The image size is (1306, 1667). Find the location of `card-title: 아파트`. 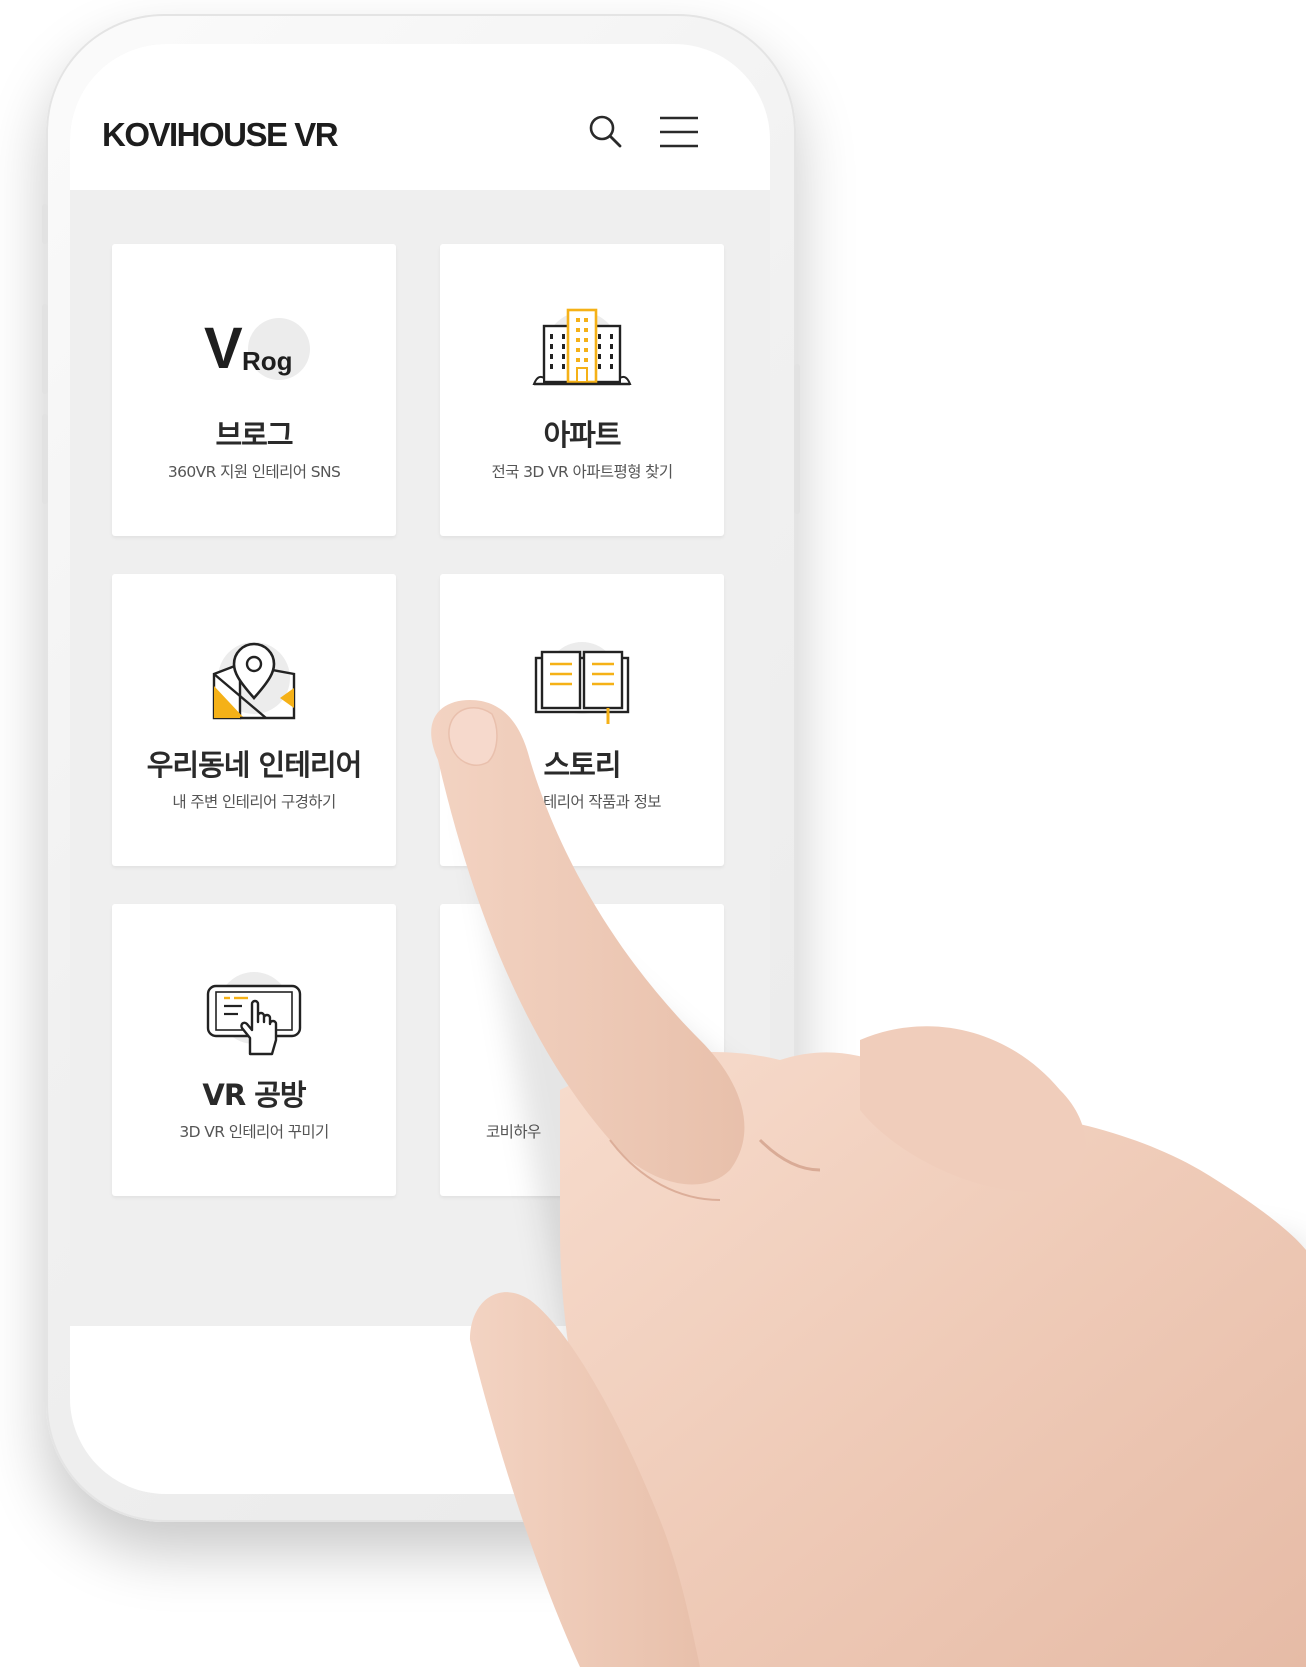

card-title: 아파트 is located at coordinates (582, 435).